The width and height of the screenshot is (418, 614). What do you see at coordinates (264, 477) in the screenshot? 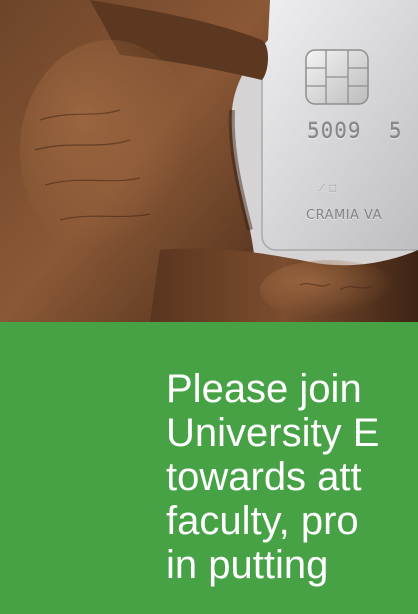
I see `banner-line-3: towards att` at bounding box center [264, 477].